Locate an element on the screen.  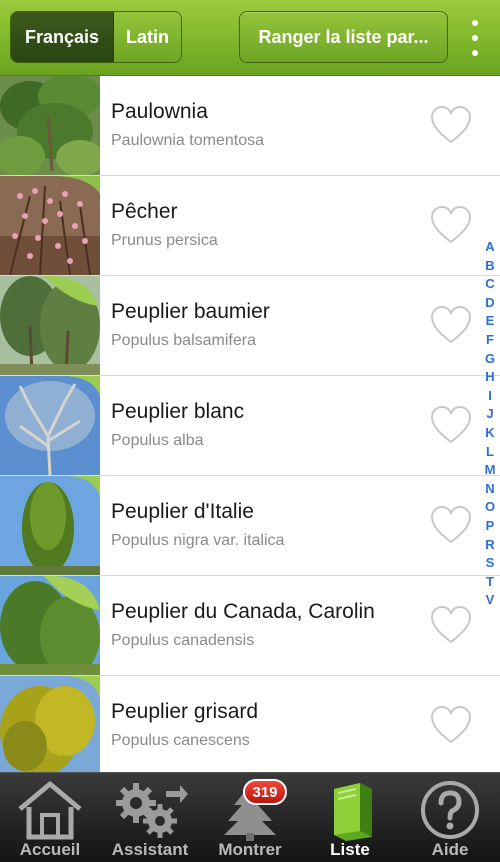
language-toggle: Français Latin is located at coordinates (96, 37).